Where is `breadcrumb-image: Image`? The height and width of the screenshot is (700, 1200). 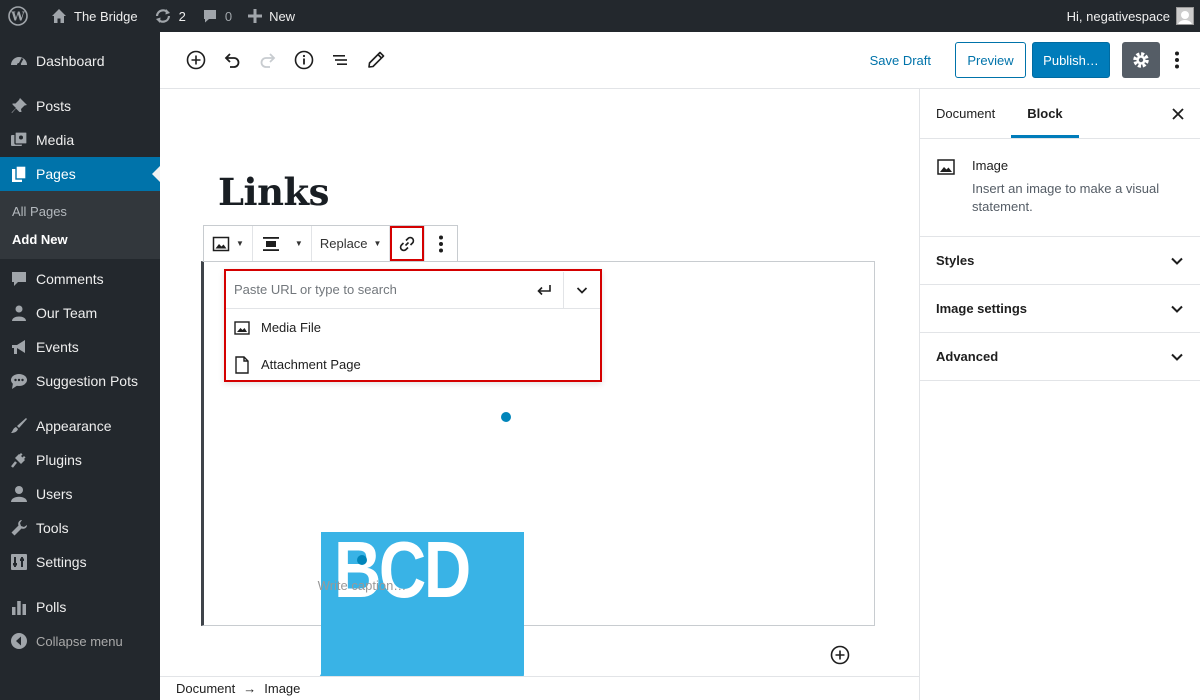
breadcrumb-image: Image is located at coordinates (282, 688).